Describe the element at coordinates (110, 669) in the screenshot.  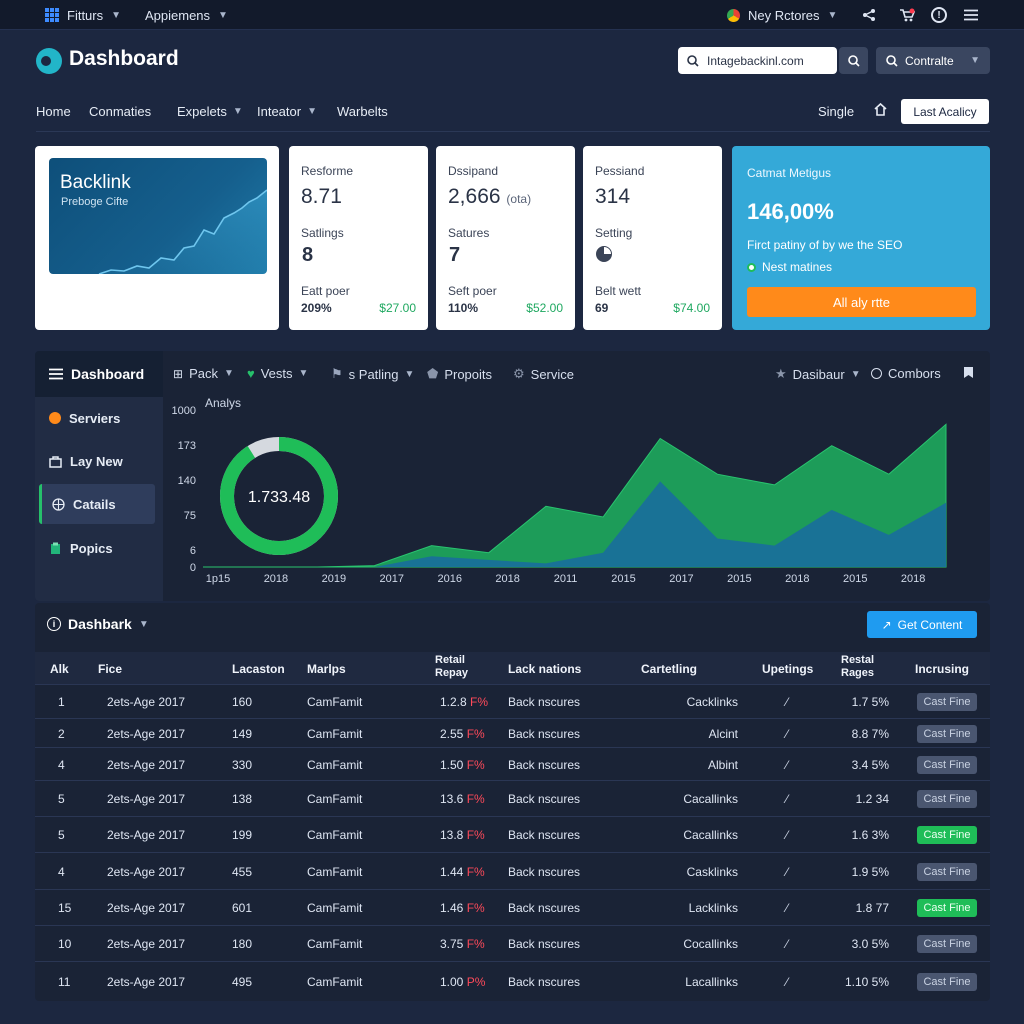
I see `col-fice: Fice` at that location.